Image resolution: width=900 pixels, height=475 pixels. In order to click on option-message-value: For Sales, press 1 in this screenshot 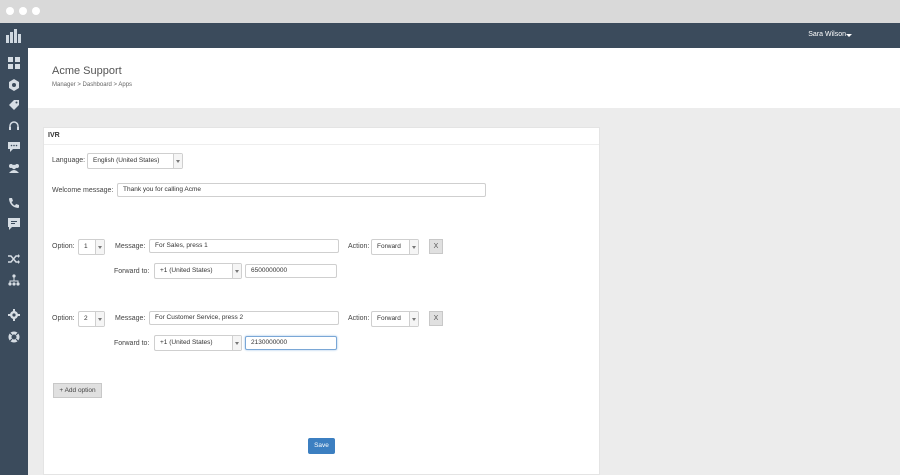, I will do `click(181, 245)`.